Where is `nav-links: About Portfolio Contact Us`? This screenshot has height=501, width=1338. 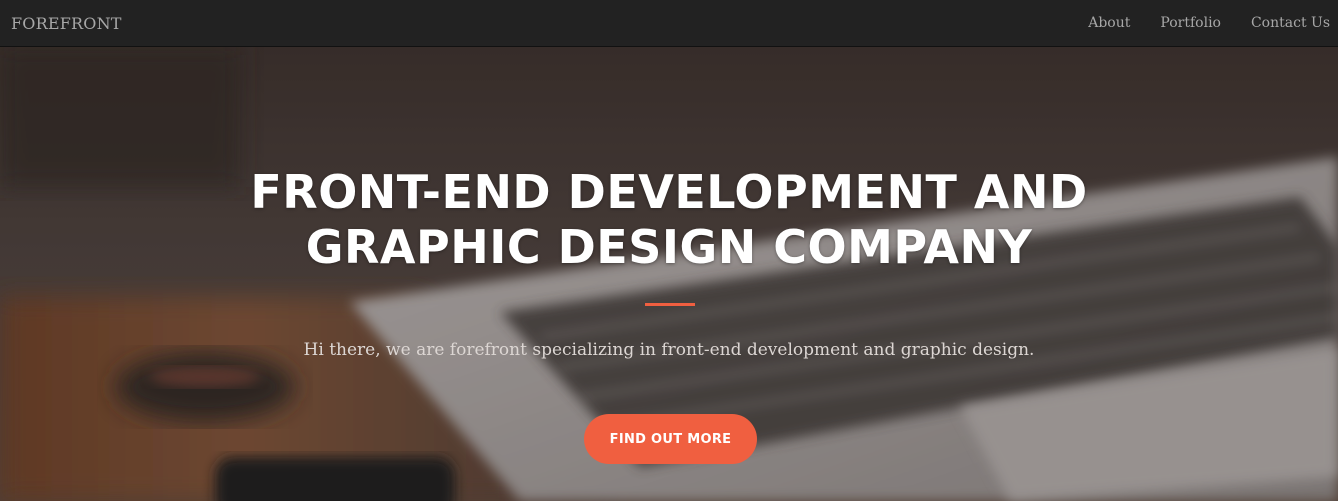
nav-links: About Portfolio Contact Us is located at coordinates (1194, 23).